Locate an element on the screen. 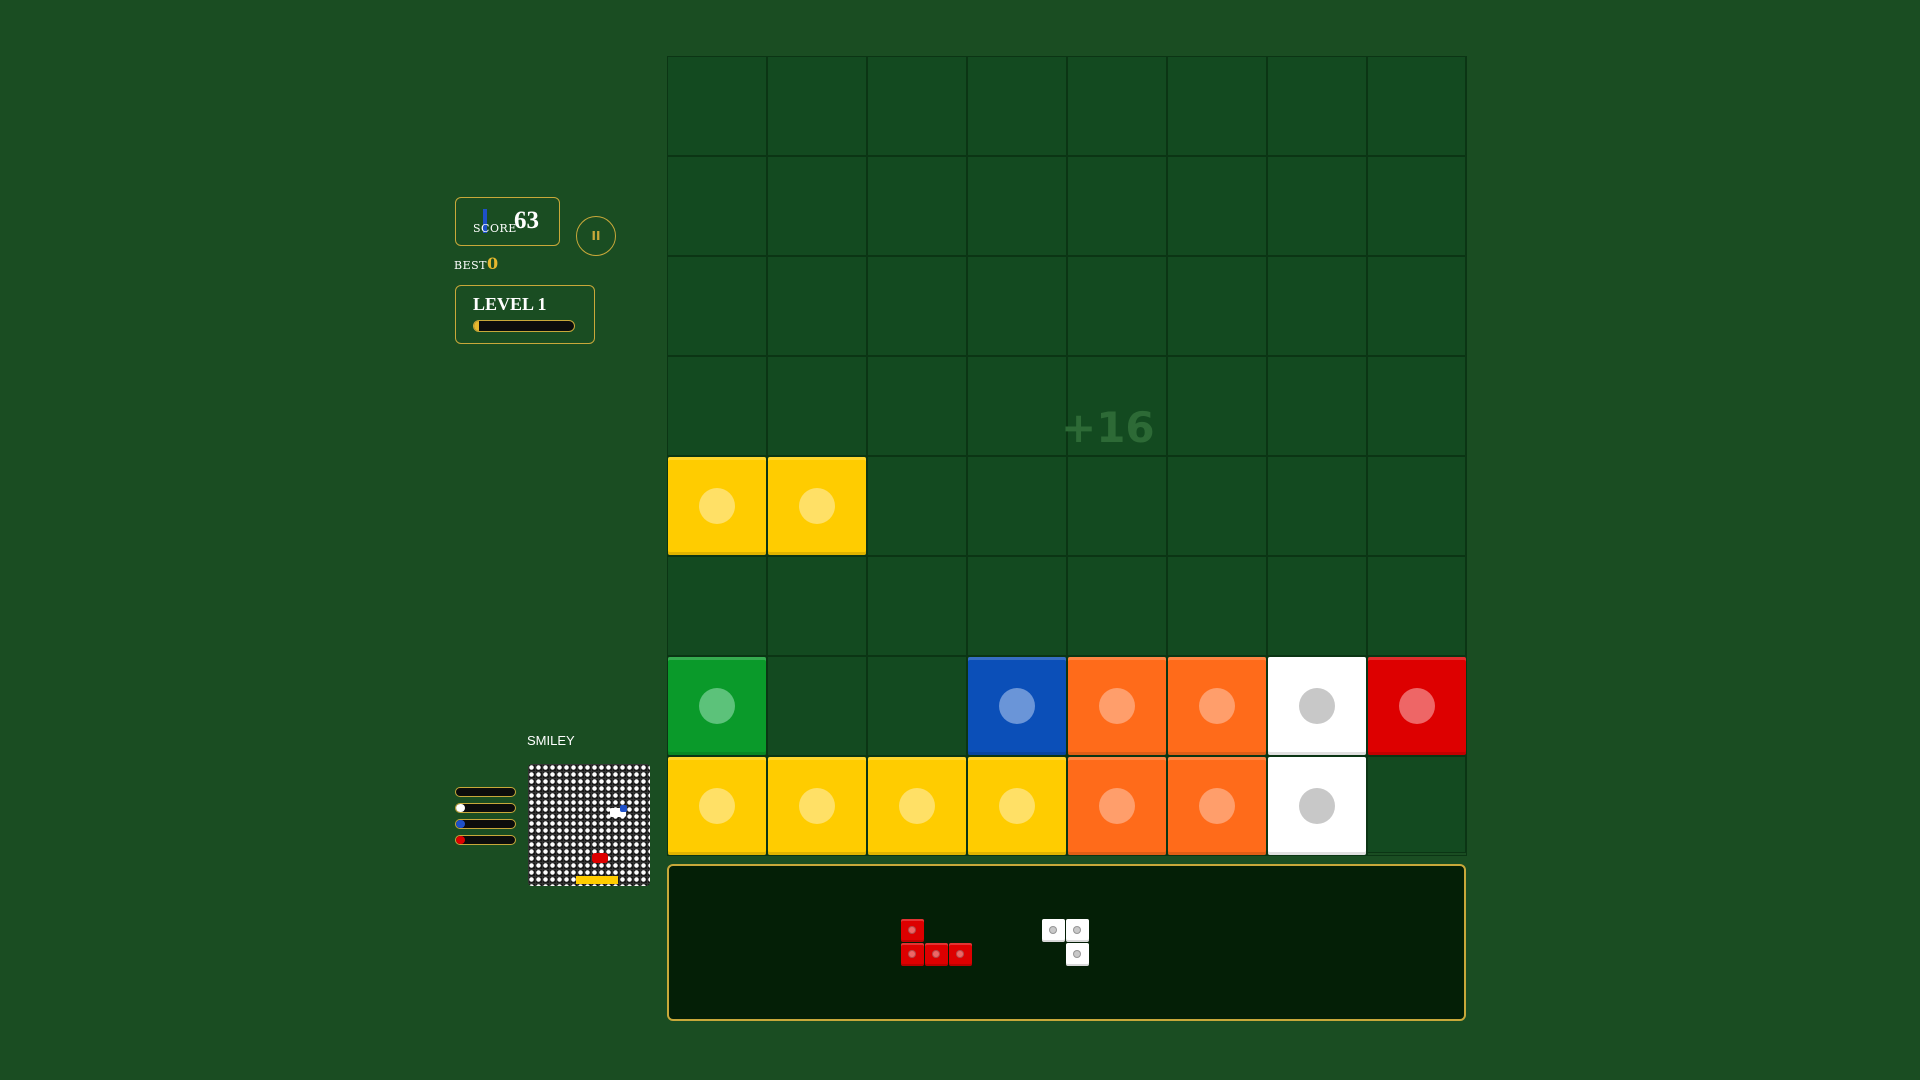 The height and width of the screenshot is (1080, 1920). theme-label: SMILEY is located at coordinates (551, 740).